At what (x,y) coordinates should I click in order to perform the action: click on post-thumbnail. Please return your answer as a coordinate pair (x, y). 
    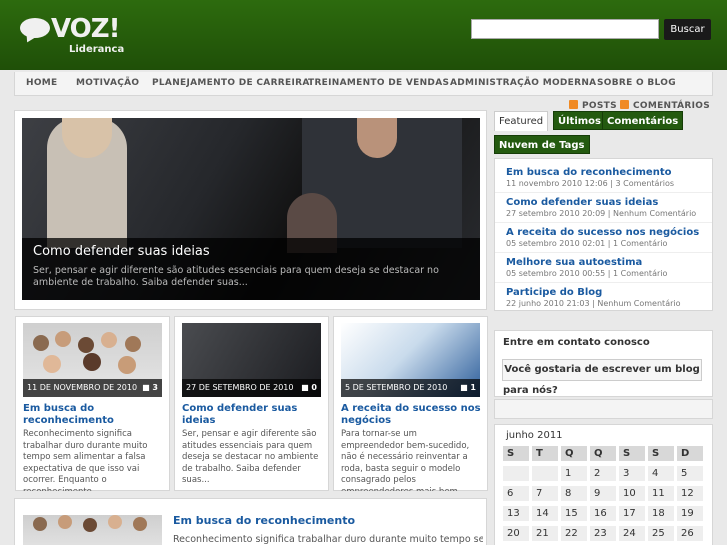
    Looking at the image, I should click on (92, 530).